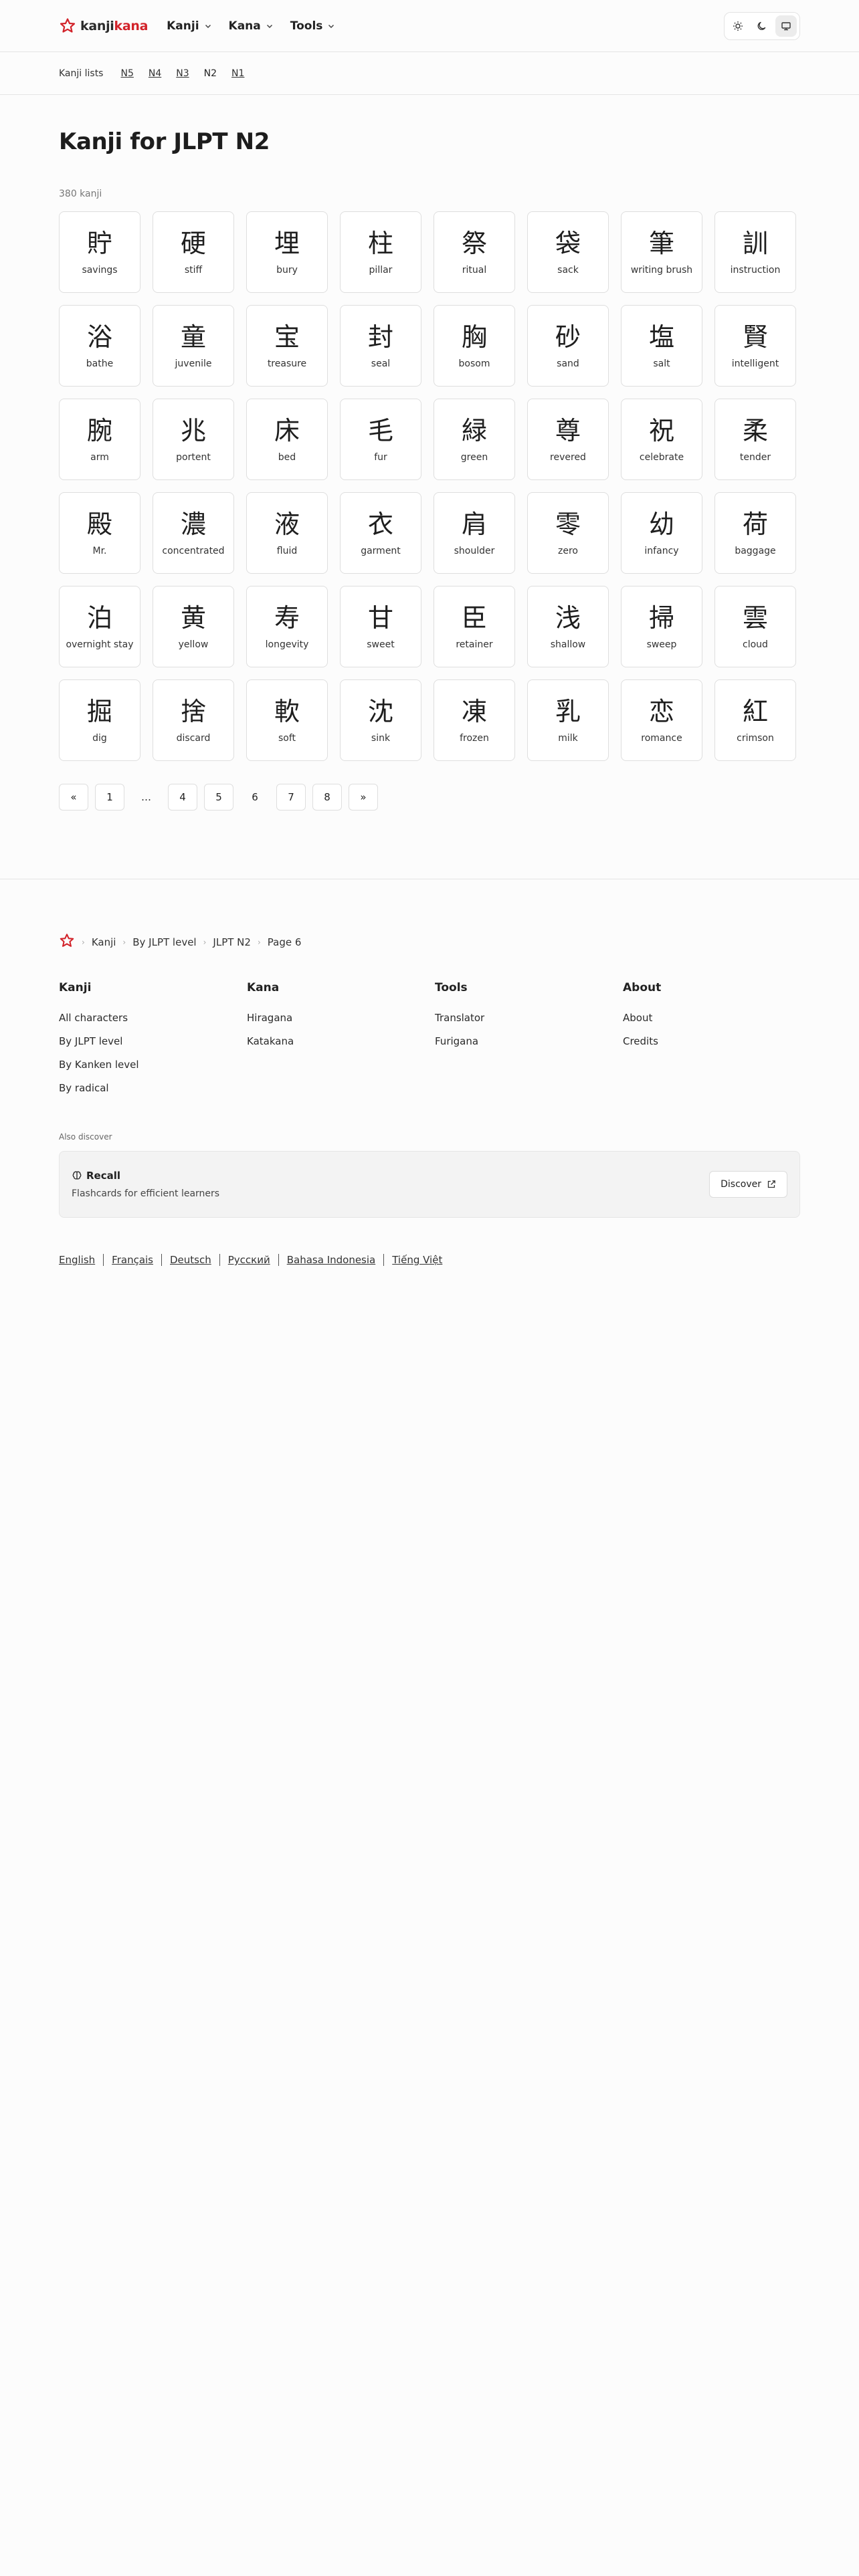  What do you see at coordinates (755, 720) in the screenshot?
I see `kanji-card: 紅 crimson` at bounding box center [755, 720].